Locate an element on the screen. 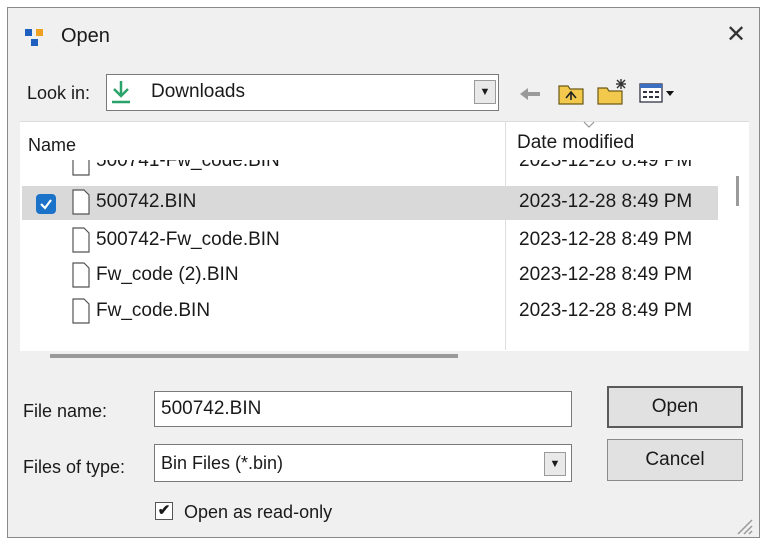  checkmark-icon is located at coordinates (46, 204).